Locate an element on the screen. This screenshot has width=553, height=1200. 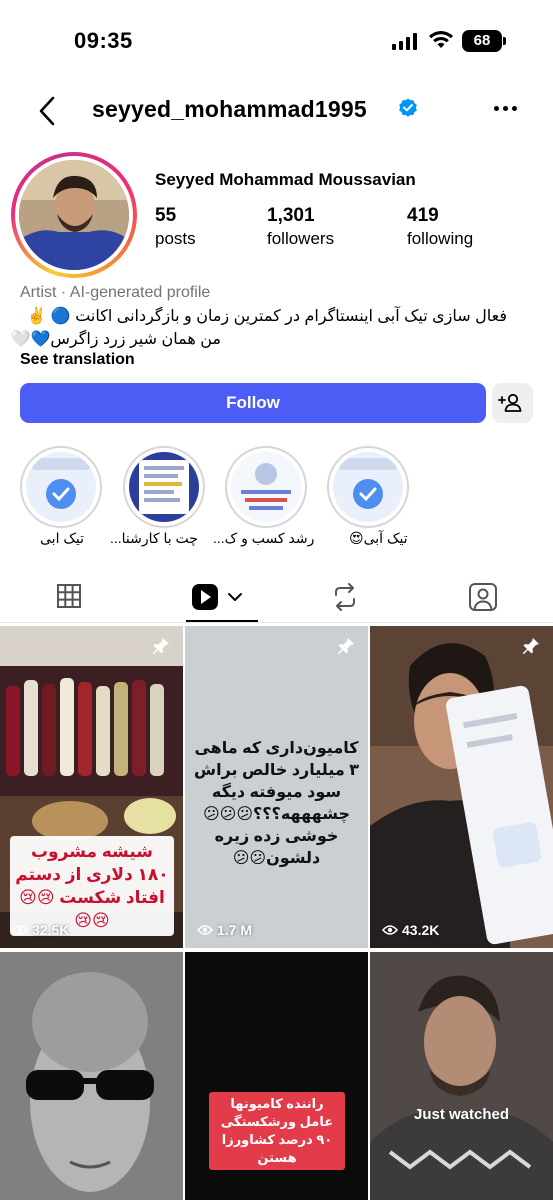
followers-count: 1,301 is located at coordinates (291, 215).